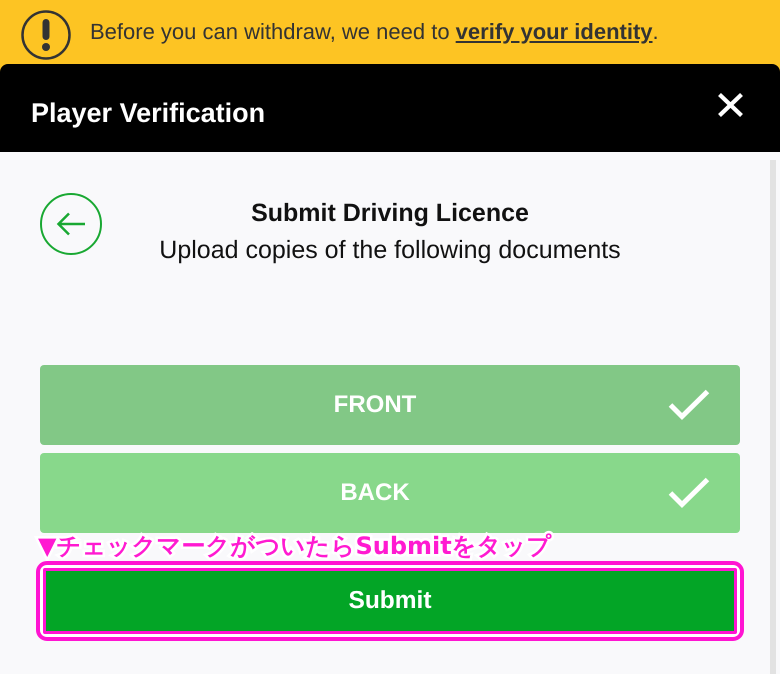 The width and height of the screenshot is (780, 674). I want to click on arrow-left-icon, so click(71, 224).